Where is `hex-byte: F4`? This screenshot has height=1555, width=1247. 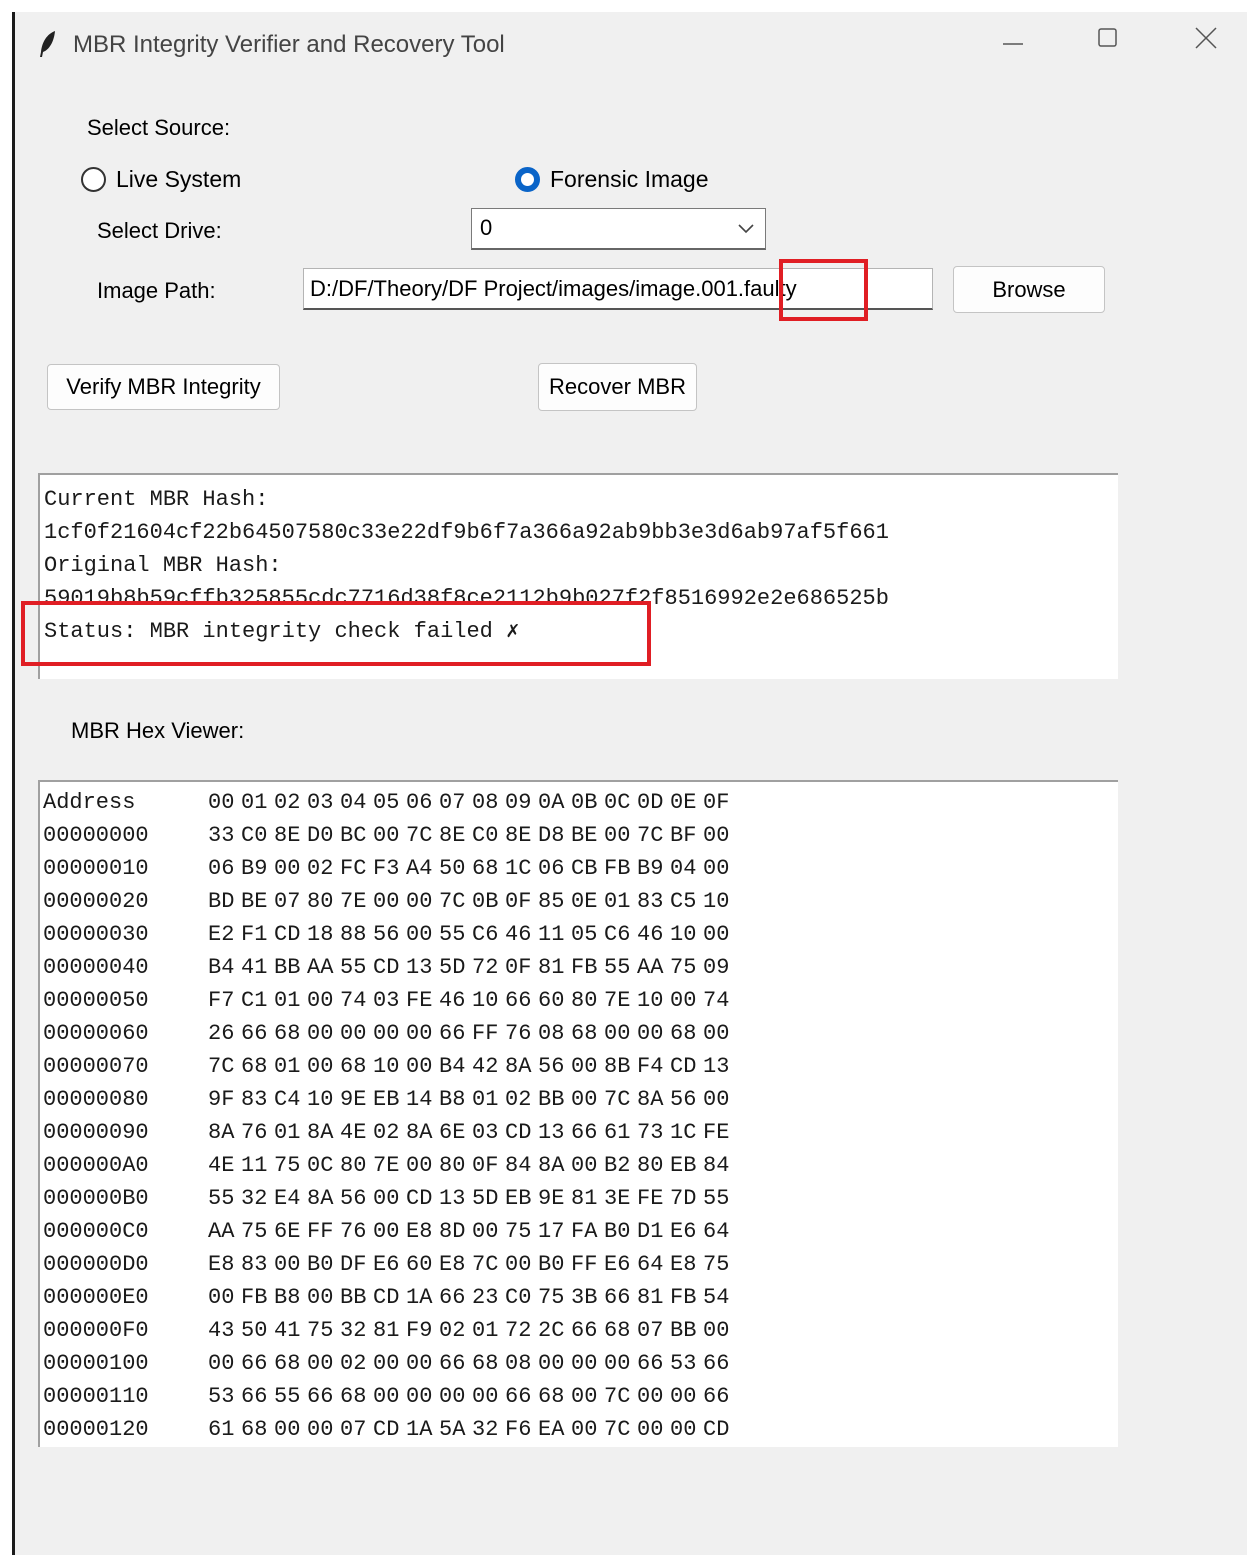 hex-byte: F4 is located at coordinates (650, 1066).